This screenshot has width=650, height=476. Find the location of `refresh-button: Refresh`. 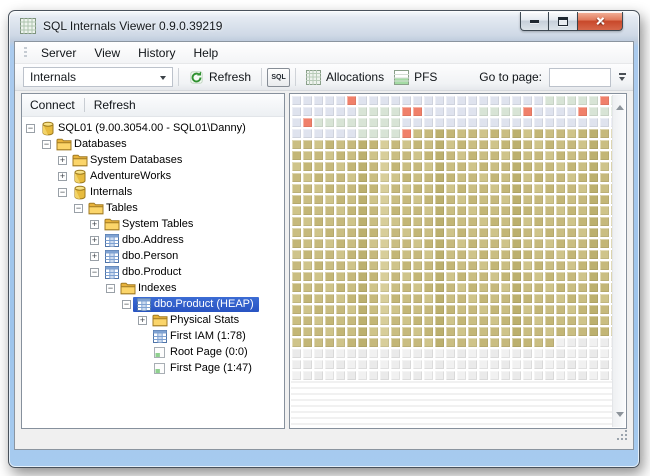

refresh-button: Refresh is located at coordinates (220, 77).